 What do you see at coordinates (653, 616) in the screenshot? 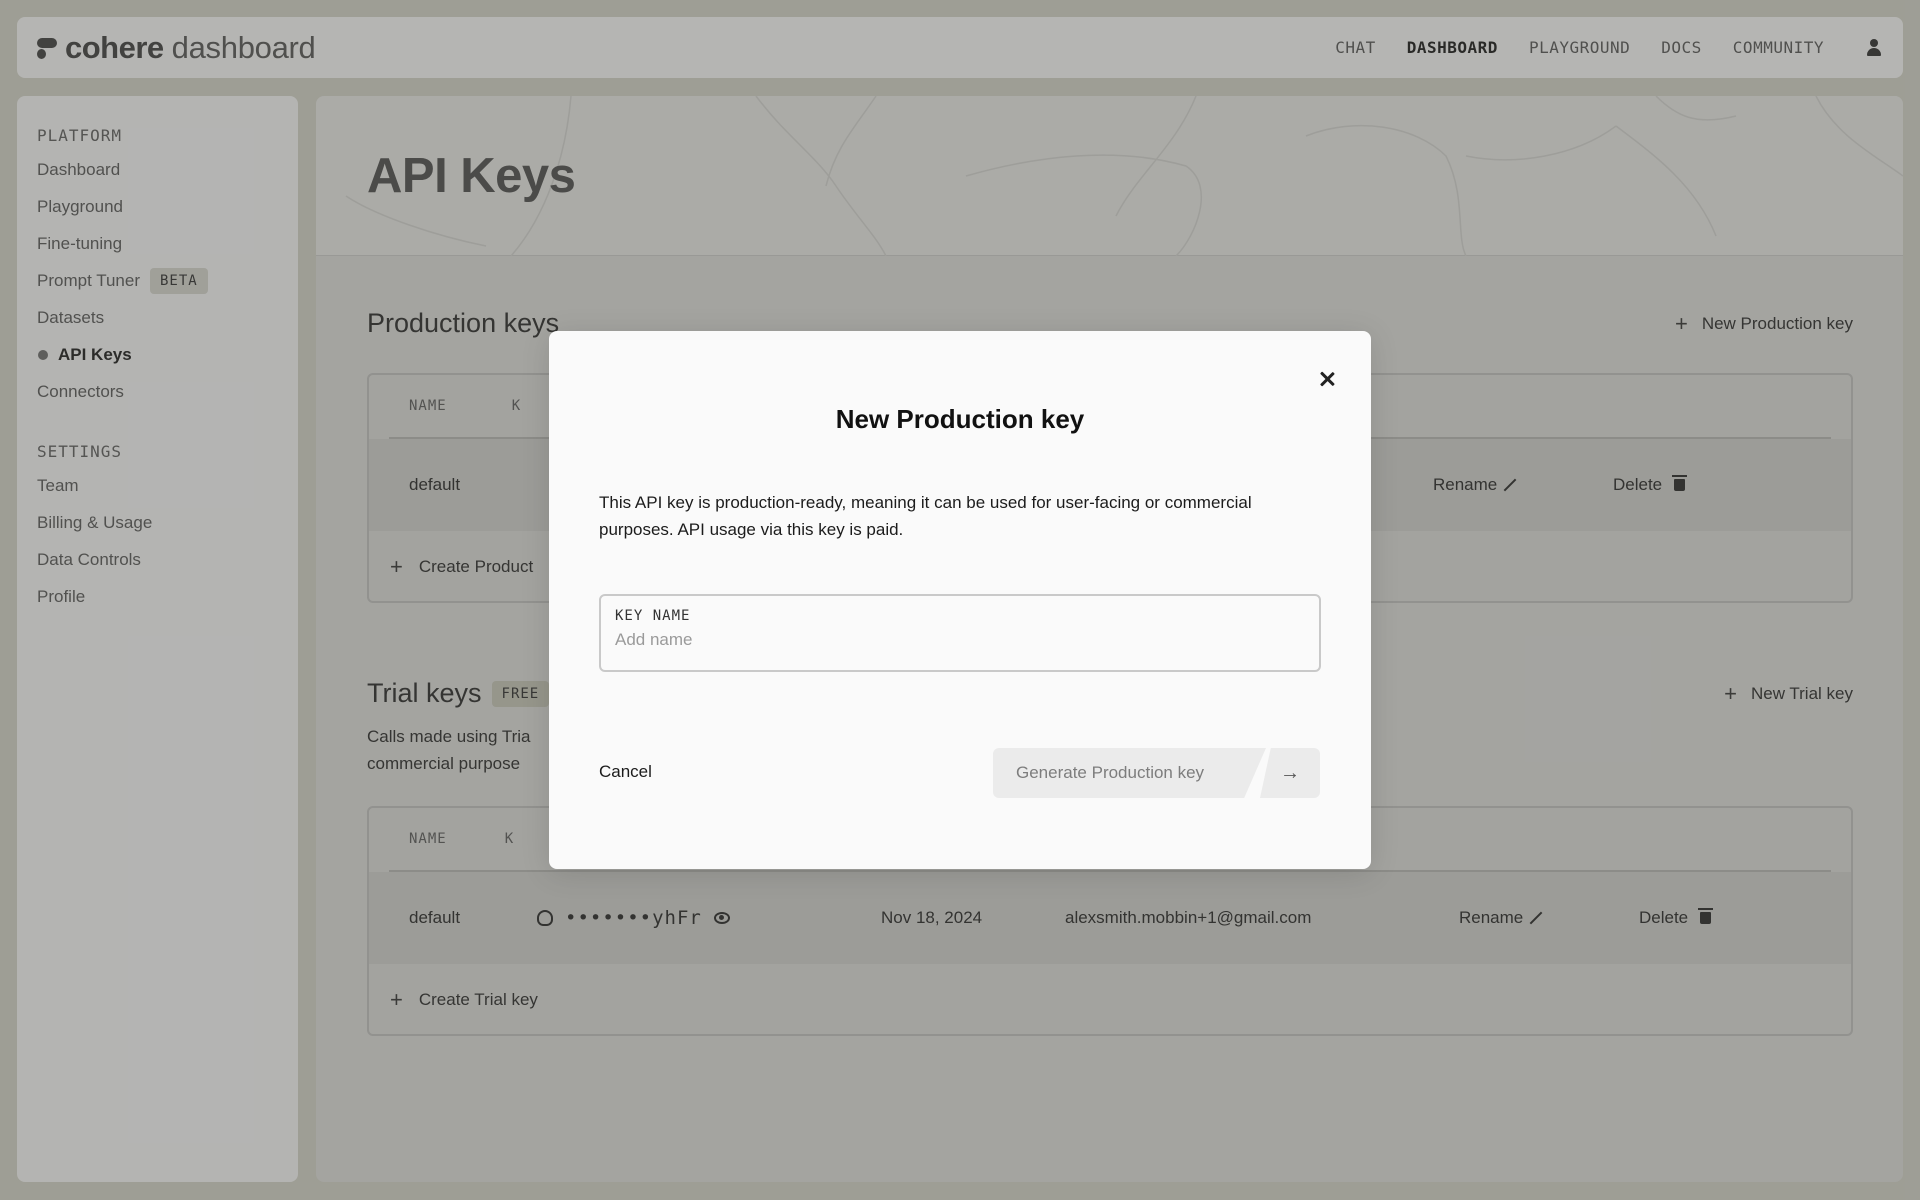
I see `key-name-label: KEY NAME` at bounding box center [653, 616].